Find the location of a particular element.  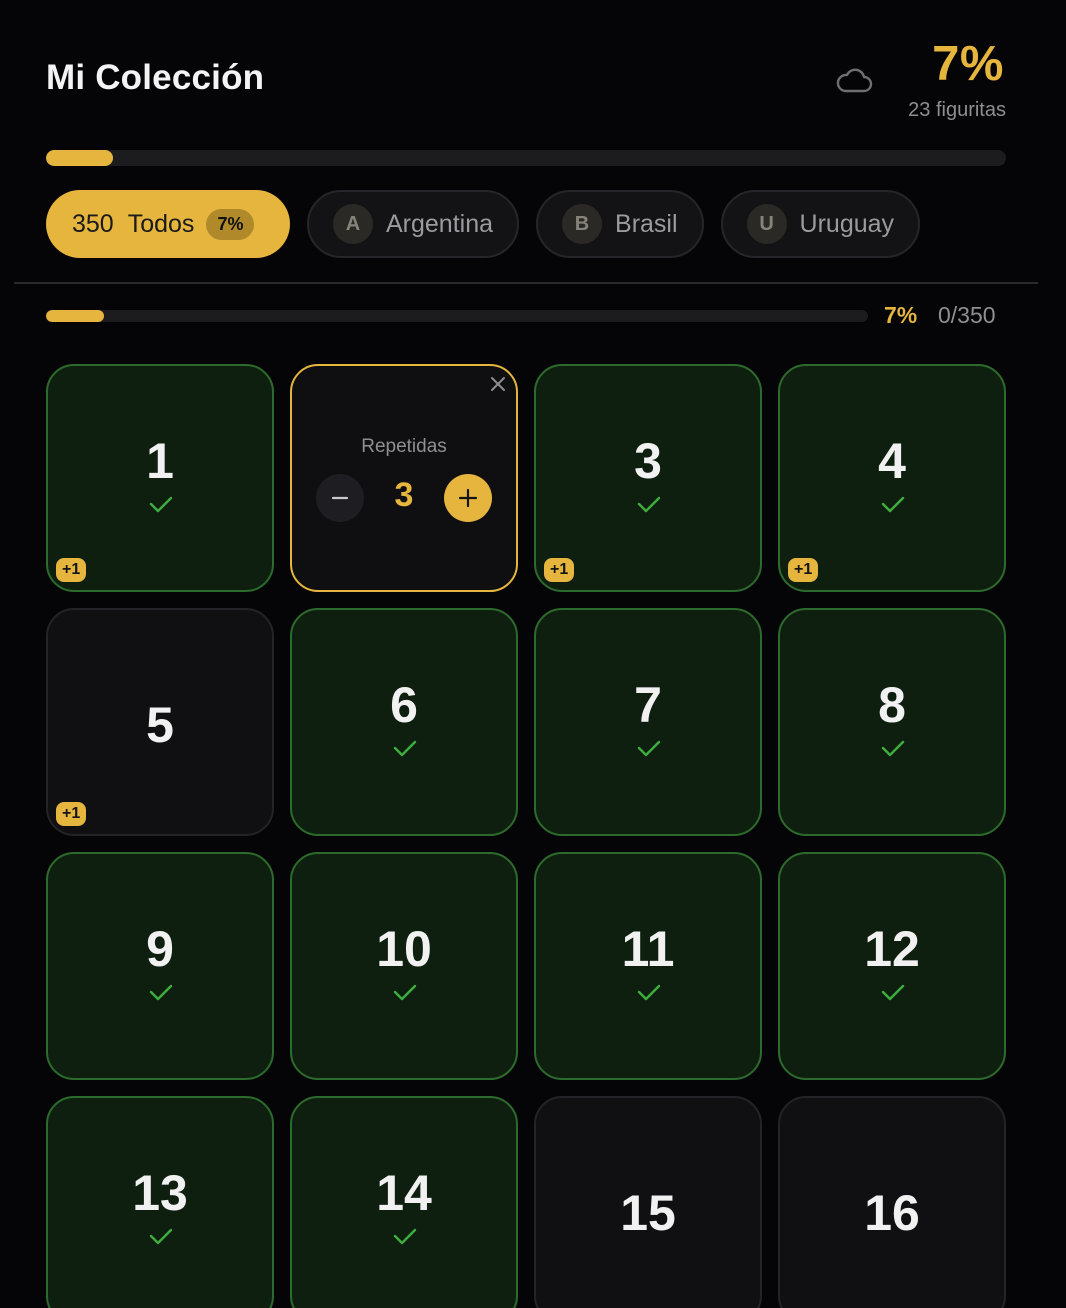

sticker-card: Repetidas 3 is located at coordinates (404, 478).